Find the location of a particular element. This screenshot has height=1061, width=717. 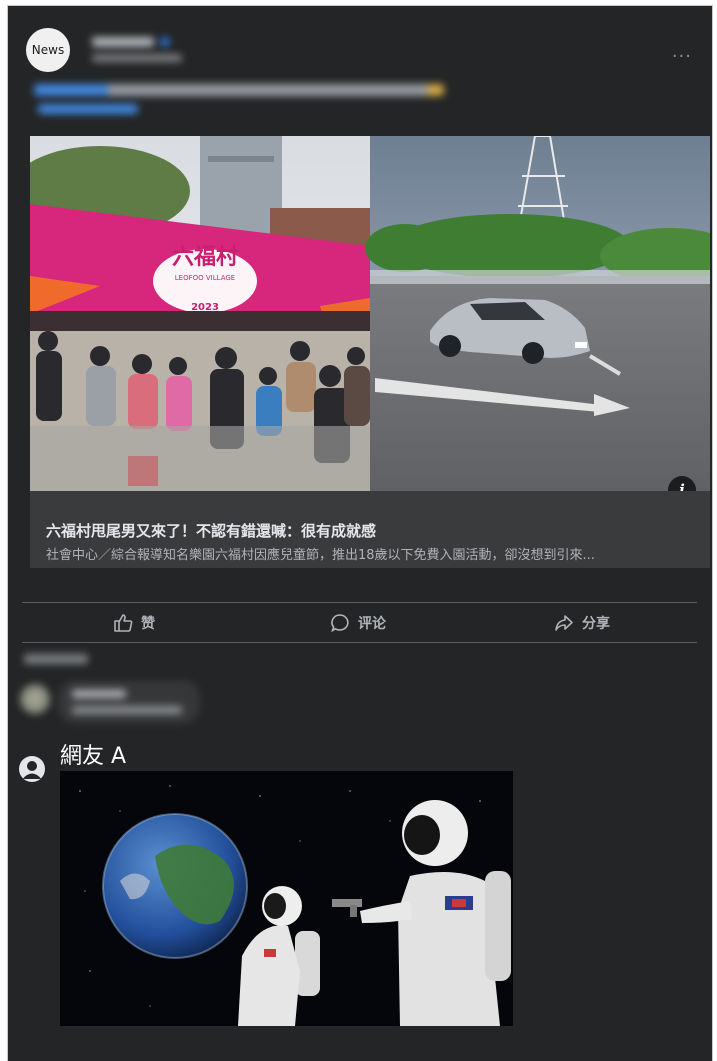

share-icon is located at coordinates (564, 623).